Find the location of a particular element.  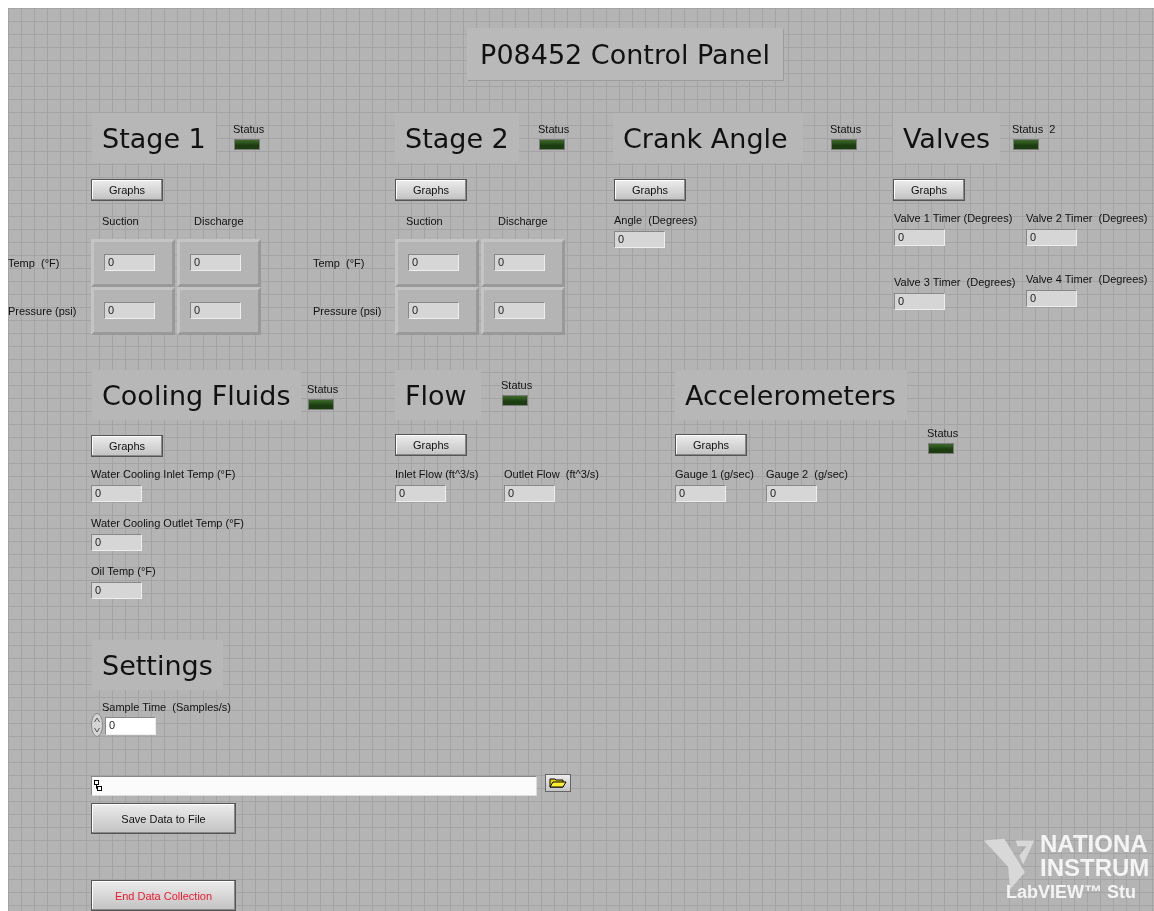

field-label: Valve 1 Timer (Degrees) is located at coordinates (953, 218).